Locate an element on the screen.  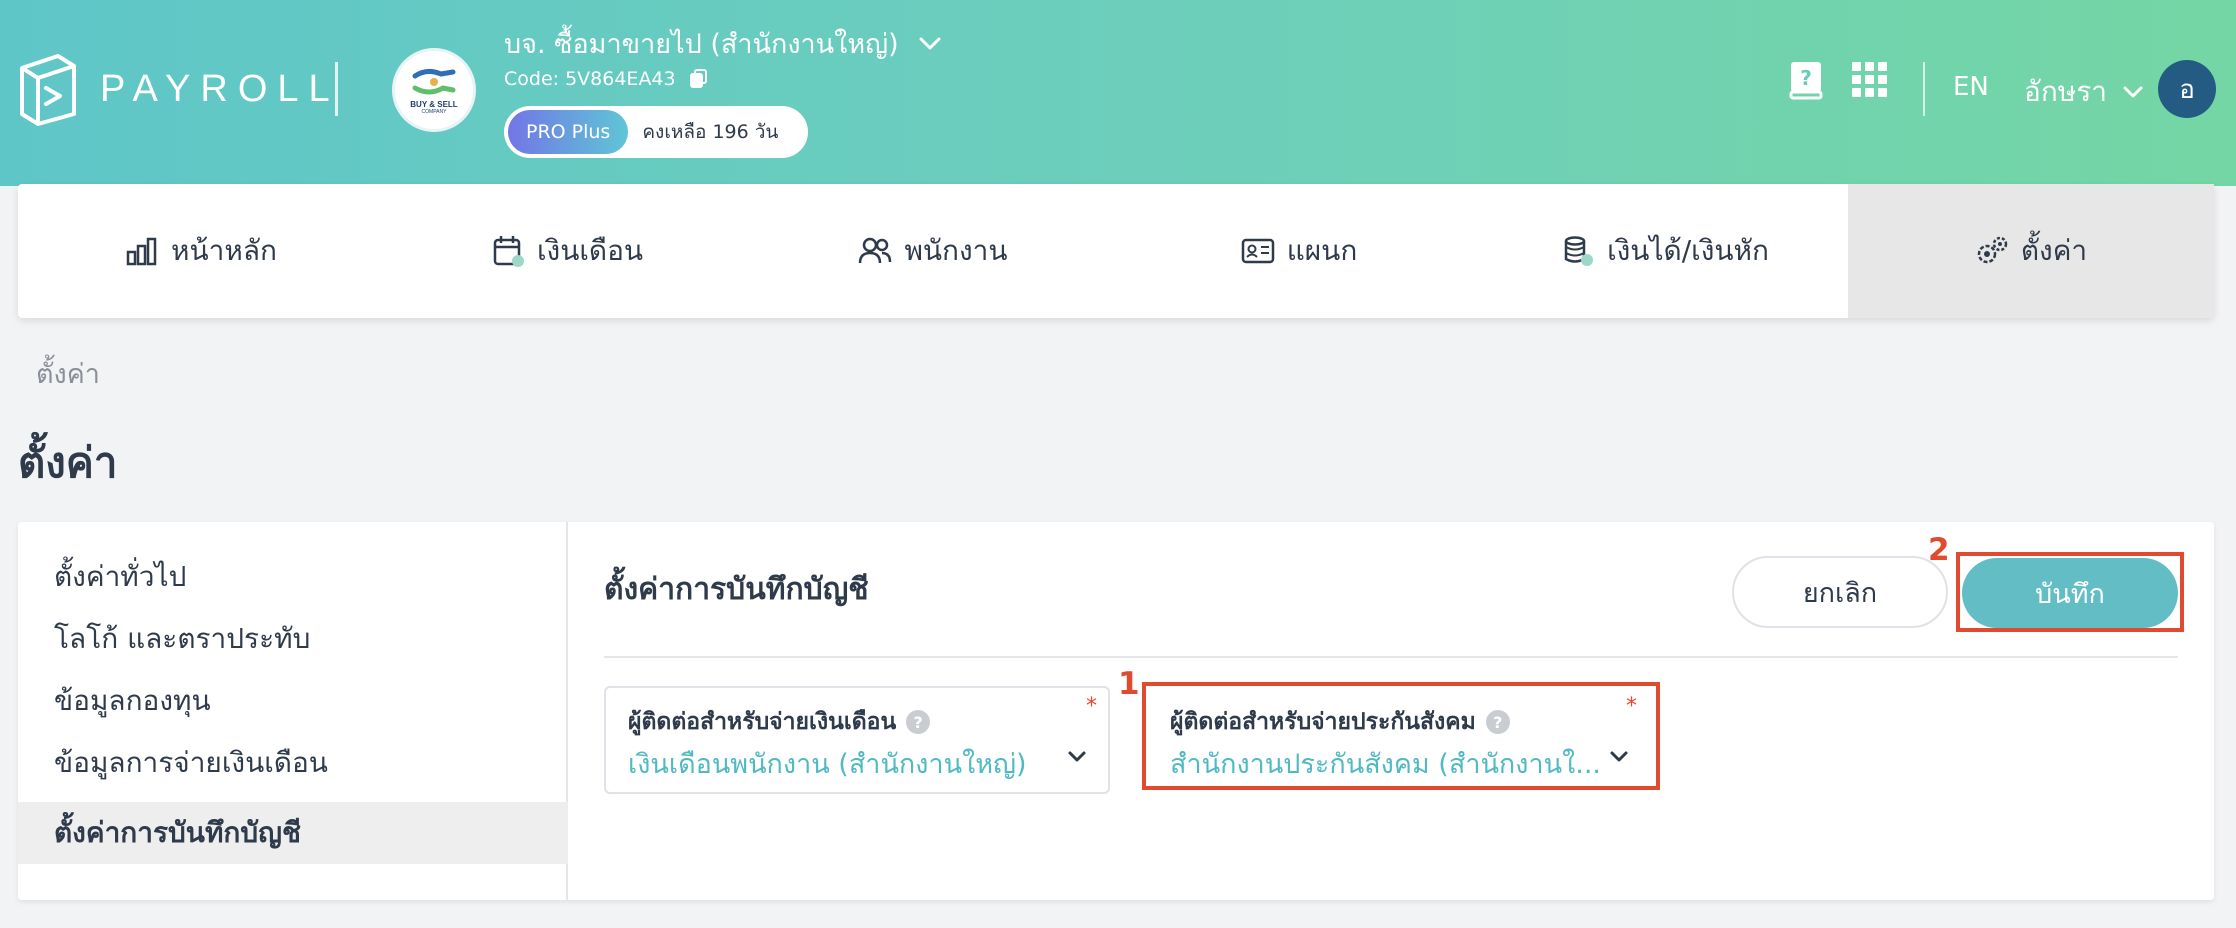
section-title: ตั้งค่าการบันทึกบัญชี is located at coordinates (736, 589).